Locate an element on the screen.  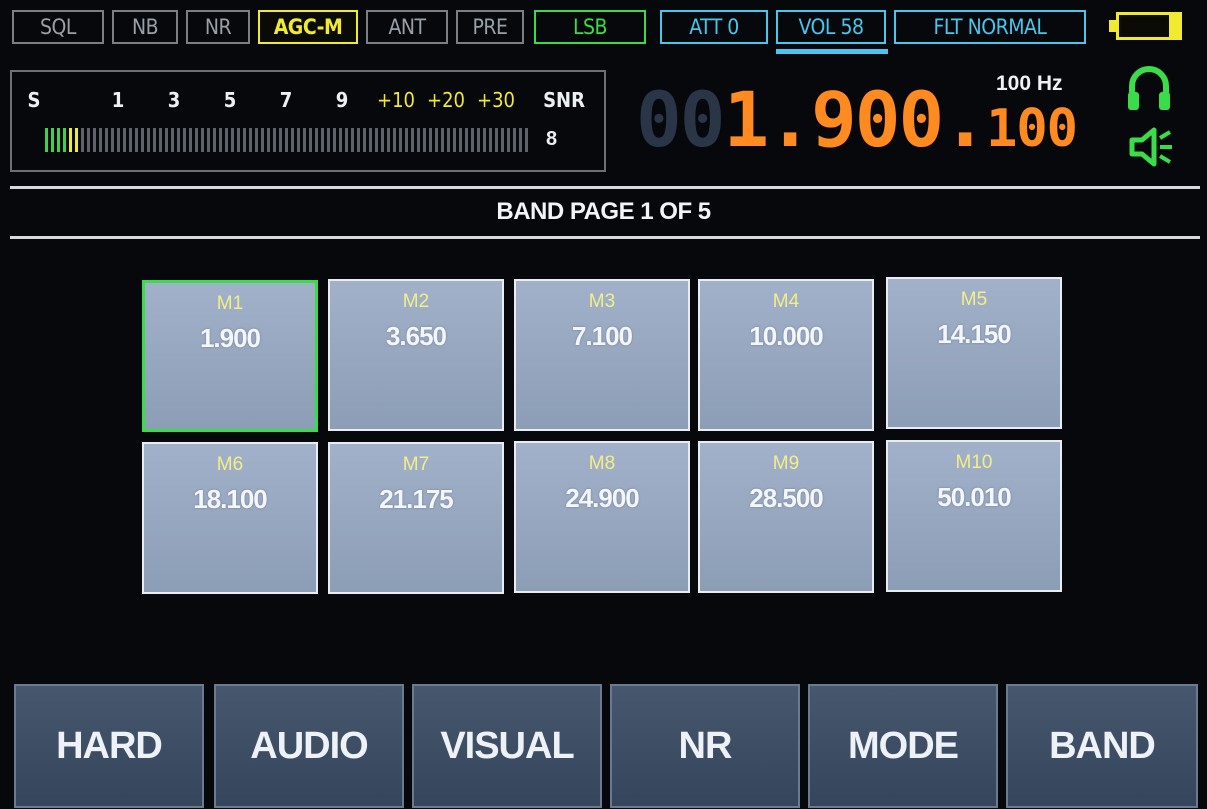
memory-button-m10: M10 50.010 is located at coordinates (974, 516).